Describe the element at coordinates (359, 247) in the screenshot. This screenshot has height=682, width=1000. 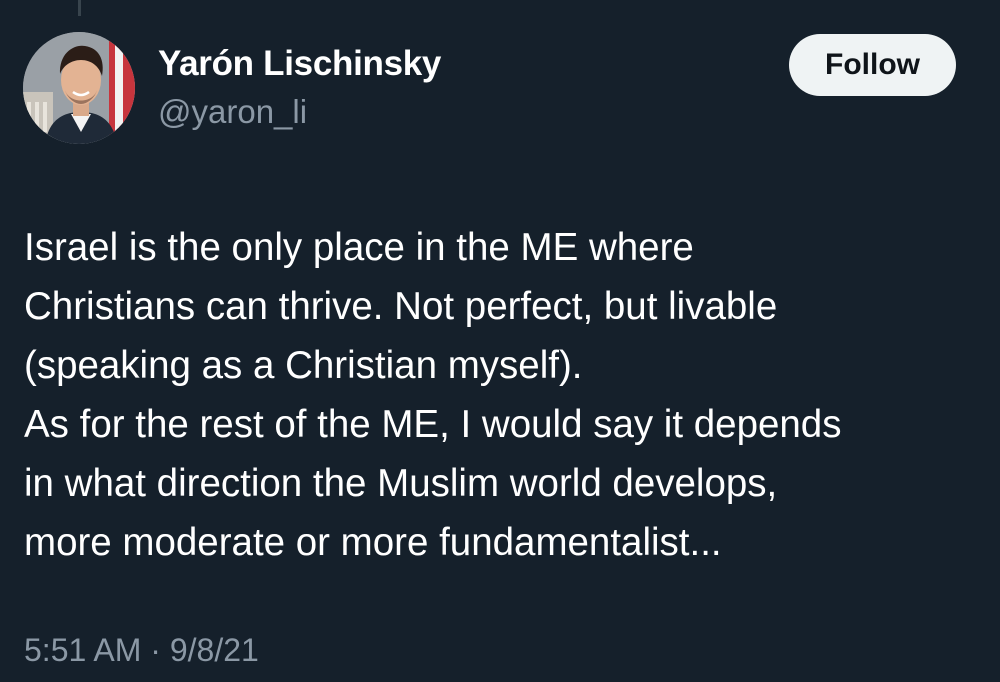
I see `tweet-text-line: Israel is the only place in the ME where` at that location.